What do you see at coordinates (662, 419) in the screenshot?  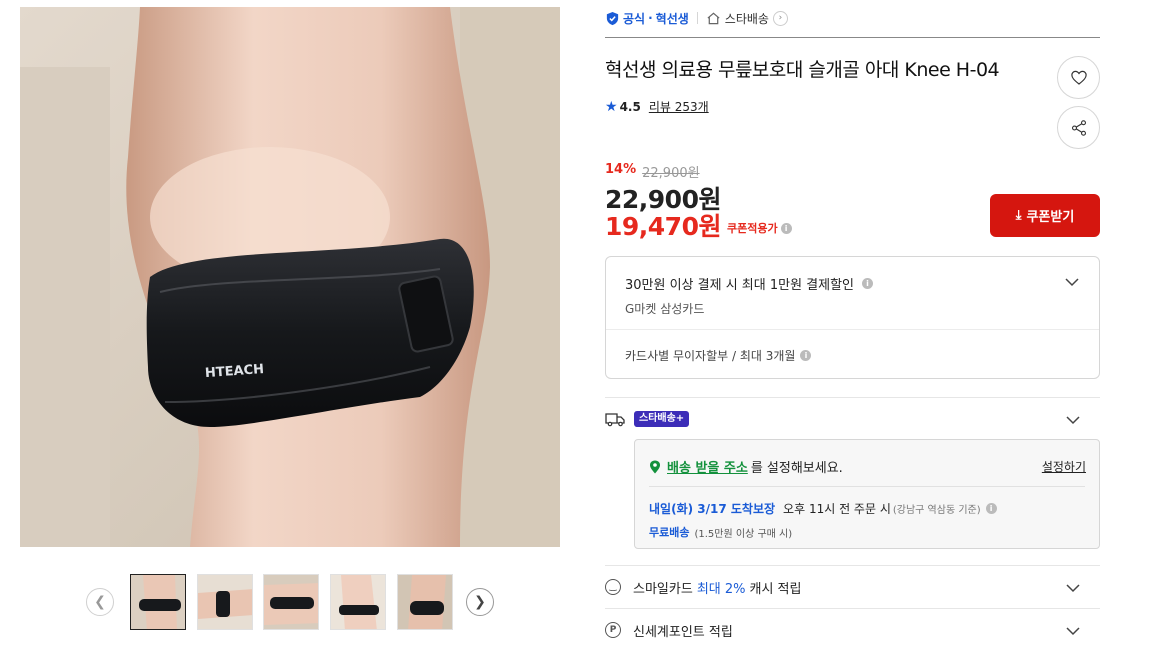 I see `star-delivery-plus-badge: 스타배송+` at bounding box center [662, 419].